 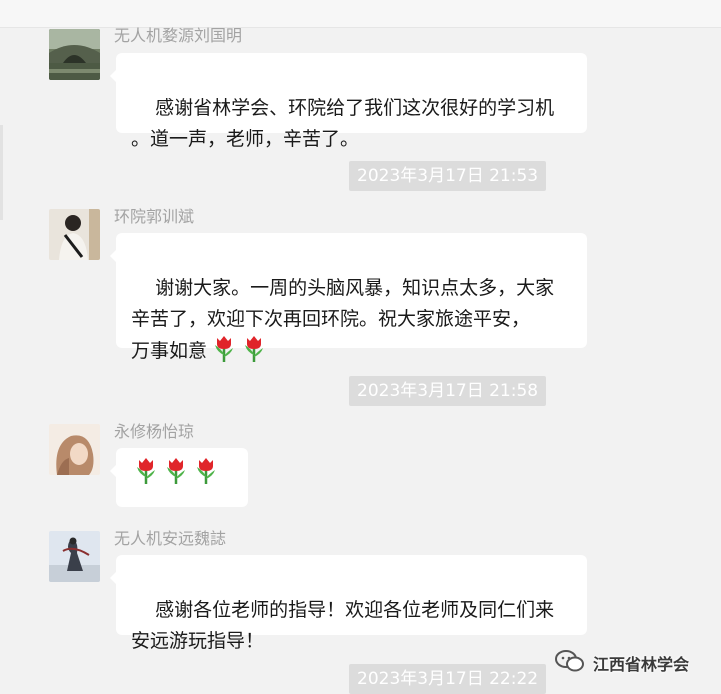 I want to click on chat-top-bar, so click(x=360, y=14).